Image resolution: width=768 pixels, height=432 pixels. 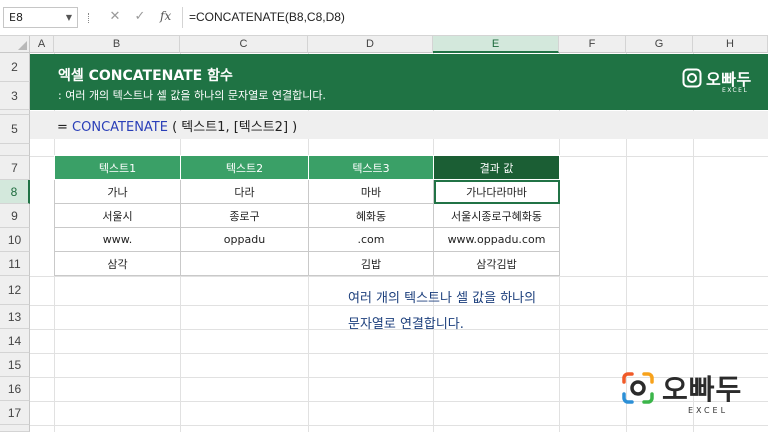 I want to click on row-header: 13, so click(x=15, y=317).